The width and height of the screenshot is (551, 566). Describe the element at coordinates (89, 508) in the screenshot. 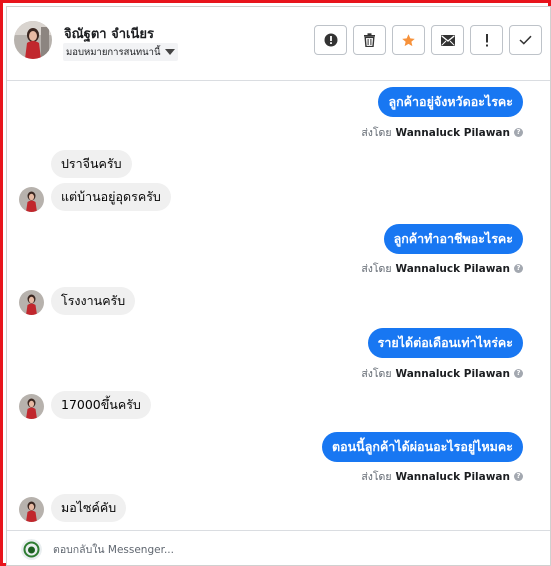

I see `incoming-message: มอไซค์คับ` at that location.